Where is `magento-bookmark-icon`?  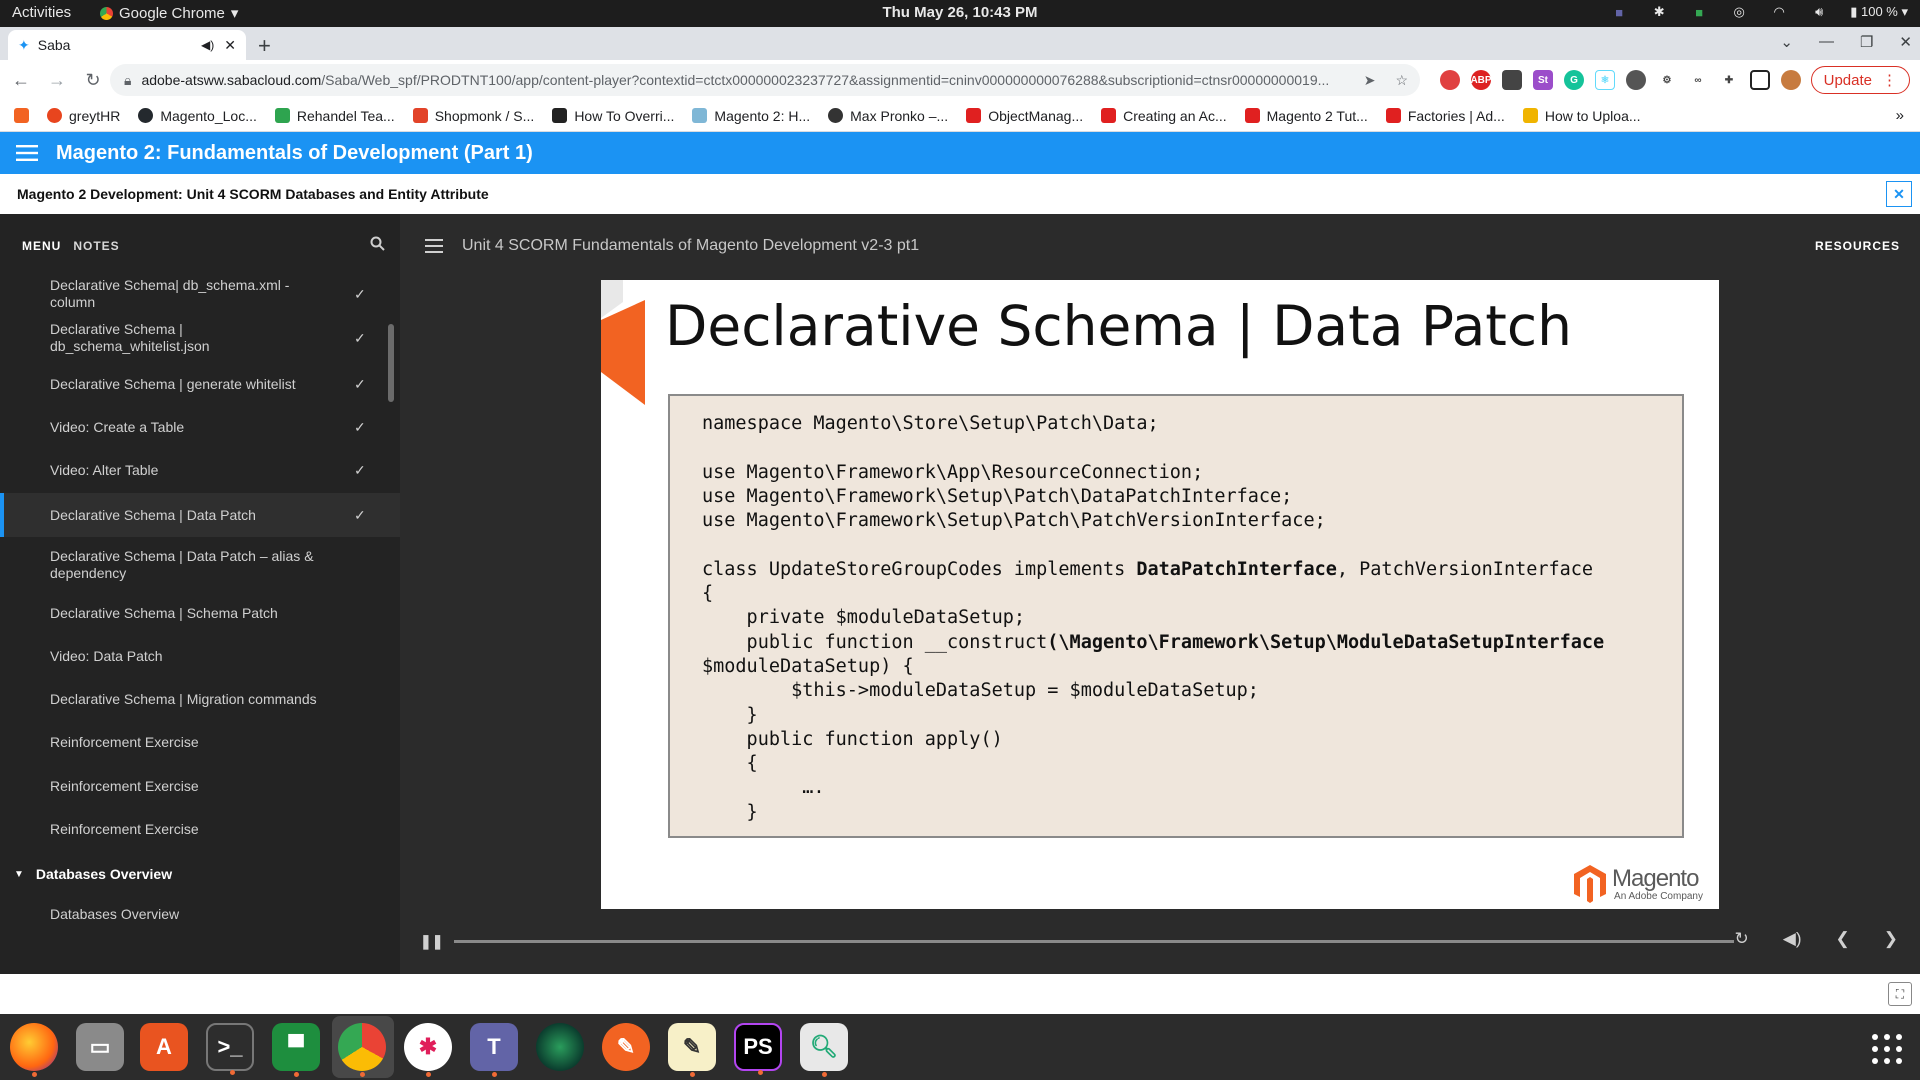 magento-bookmark-icon is located at coordinates (21, 115).